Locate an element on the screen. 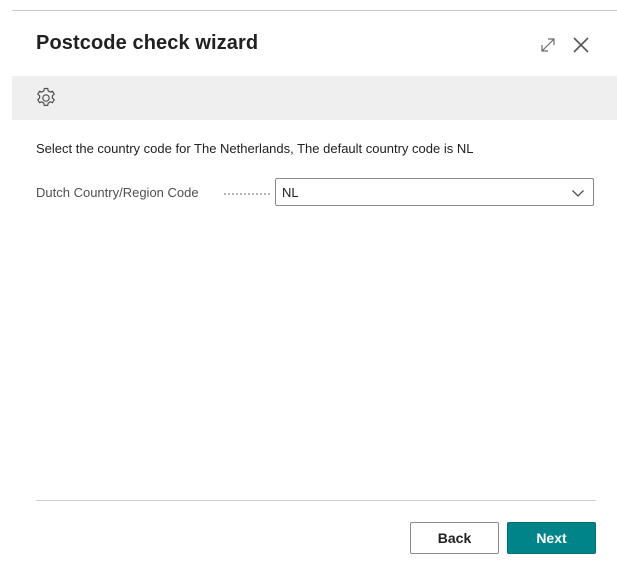  expand-icon is located at coordinates (548, 45).